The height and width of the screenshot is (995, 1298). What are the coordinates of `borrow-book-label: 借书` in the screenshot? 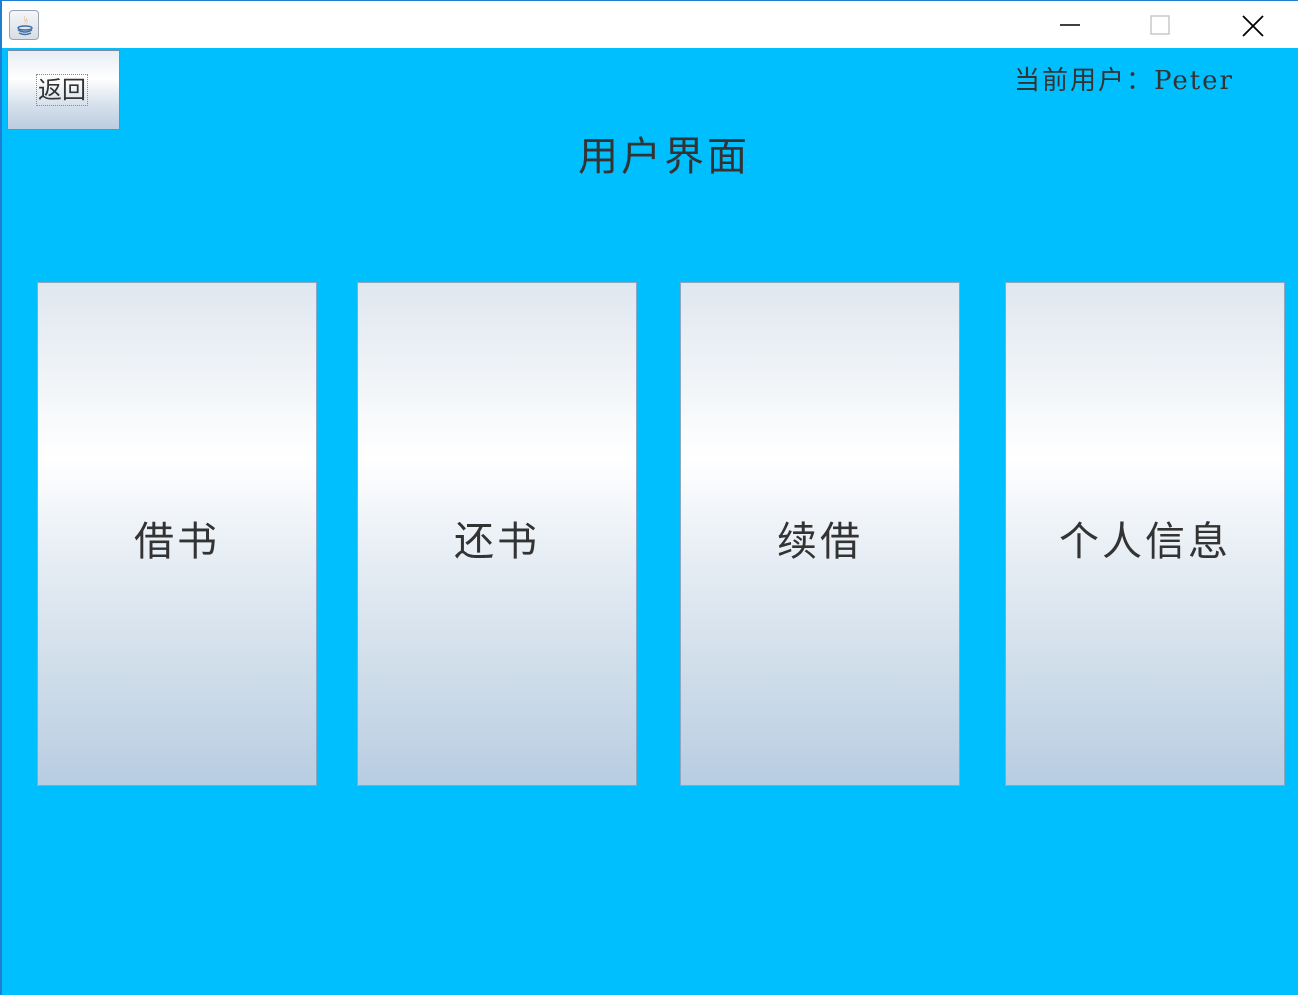 It's located at (177, 542).